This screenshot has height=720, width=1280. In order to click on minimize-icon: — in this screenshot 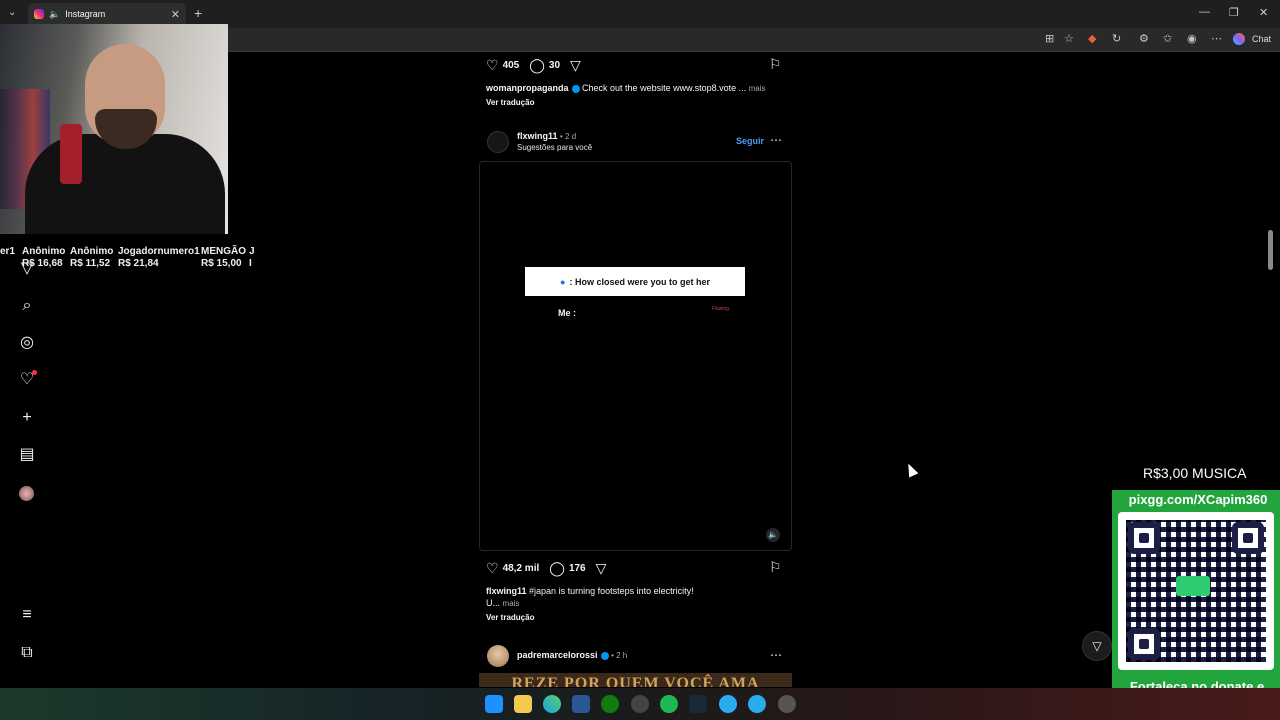, I will do `click(1204, 12)`.